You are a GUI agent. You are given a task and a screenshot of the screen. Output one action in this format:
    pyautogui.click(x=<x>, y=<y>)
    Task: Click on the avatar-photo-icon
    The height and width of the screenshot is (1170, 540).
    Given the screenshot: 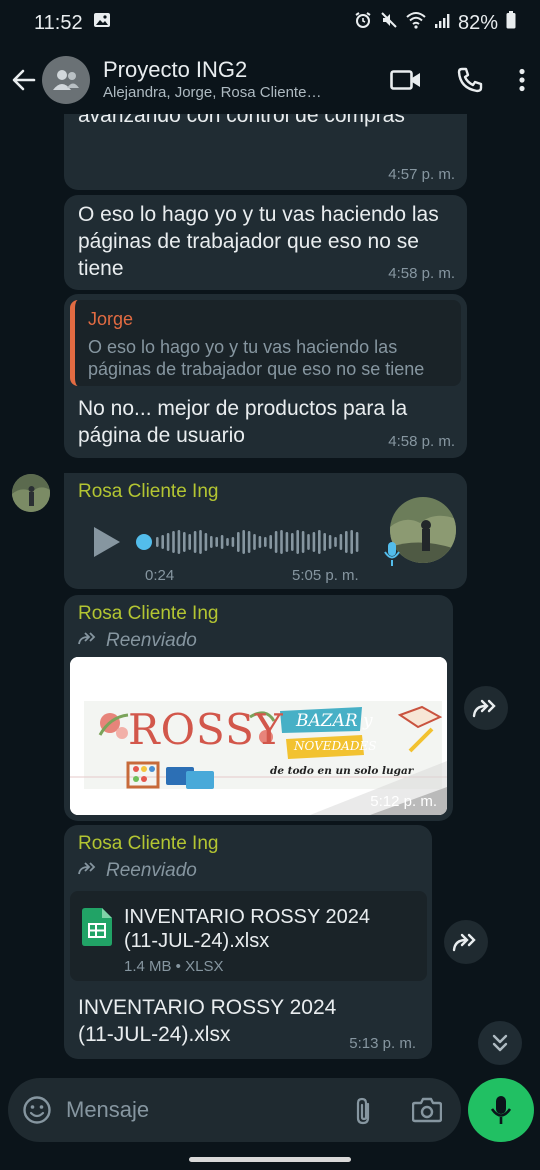 What is the action you would take?
    pyautogui.click(x=31, y=493)
    